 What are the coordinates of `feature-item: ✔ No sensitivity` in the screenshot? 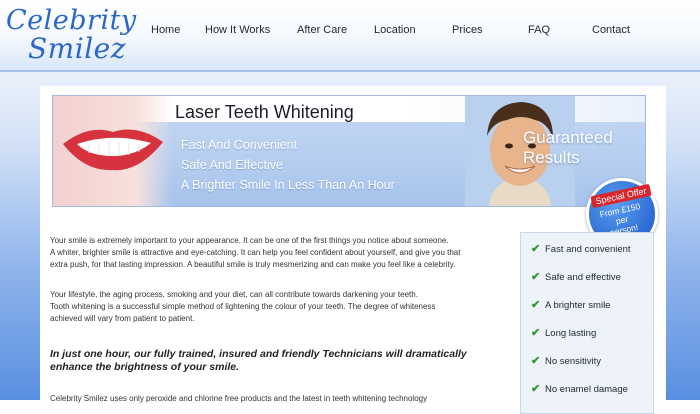 It's located at (566, 360).